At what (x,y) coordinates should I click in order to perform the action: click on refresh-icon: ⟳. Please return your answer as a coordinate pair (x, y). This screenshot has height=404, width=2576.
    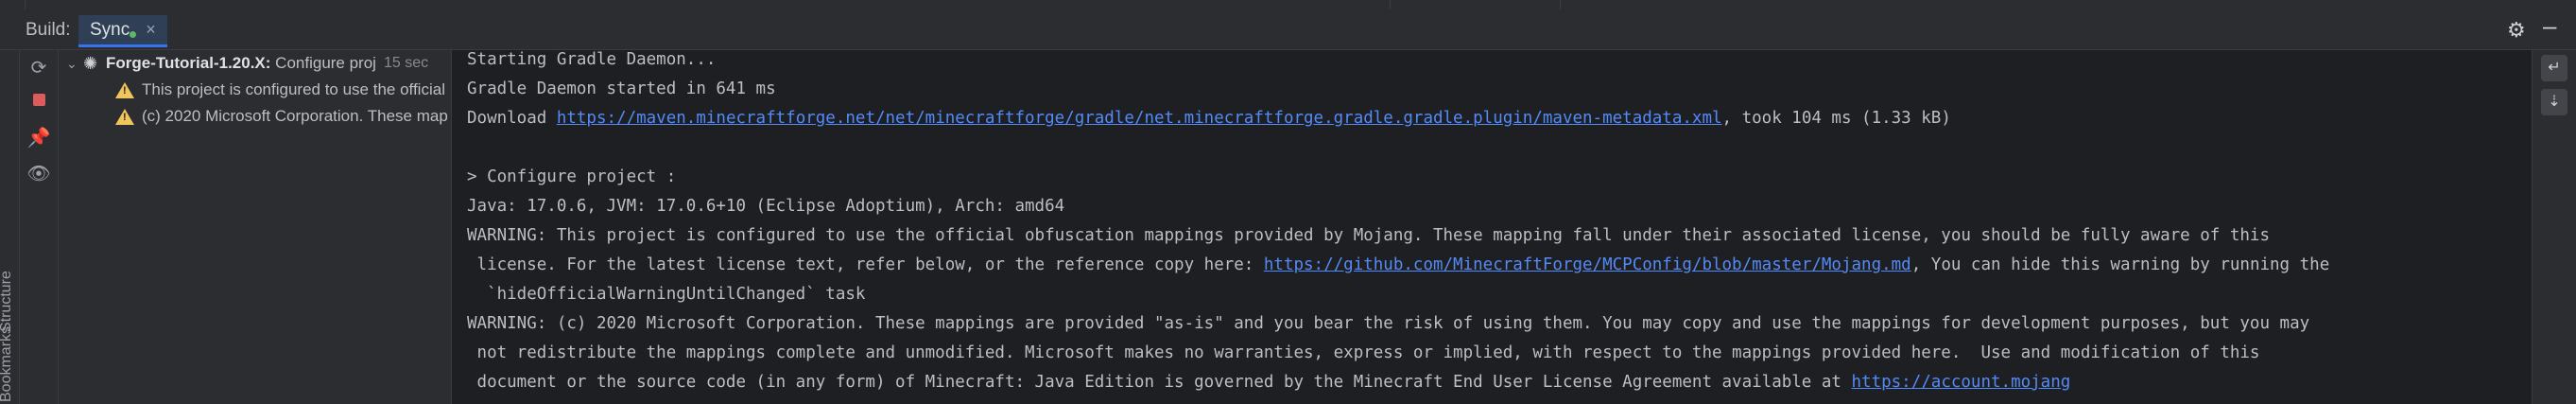
    Looking at the image, I should click on (39, 67).